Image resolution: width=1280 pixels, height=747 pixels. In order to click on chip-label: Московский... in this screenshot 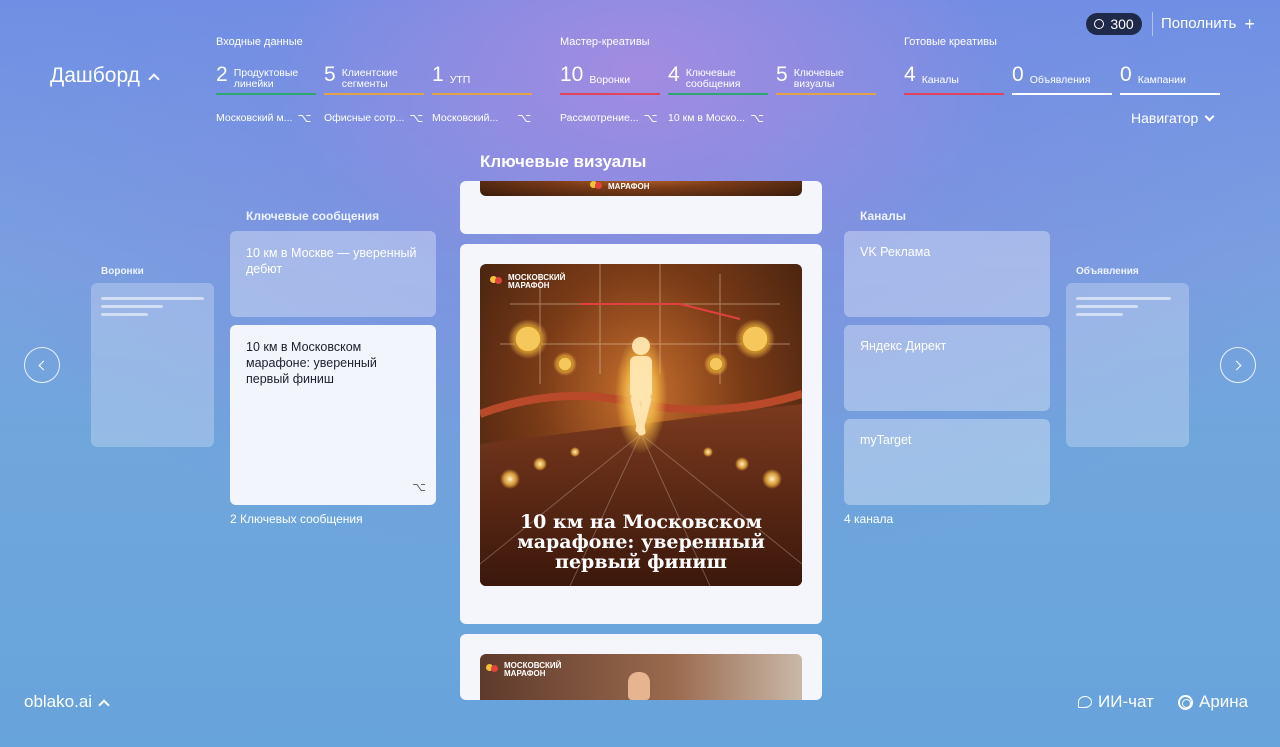, I will do `click(465, 118)`.